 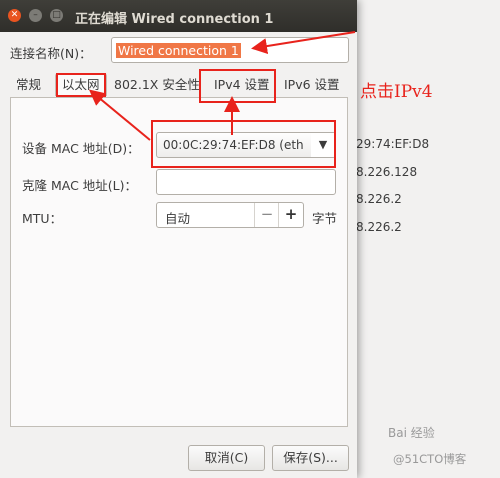 I want to click on tab-general: 常规, so click(x=28, y=85).